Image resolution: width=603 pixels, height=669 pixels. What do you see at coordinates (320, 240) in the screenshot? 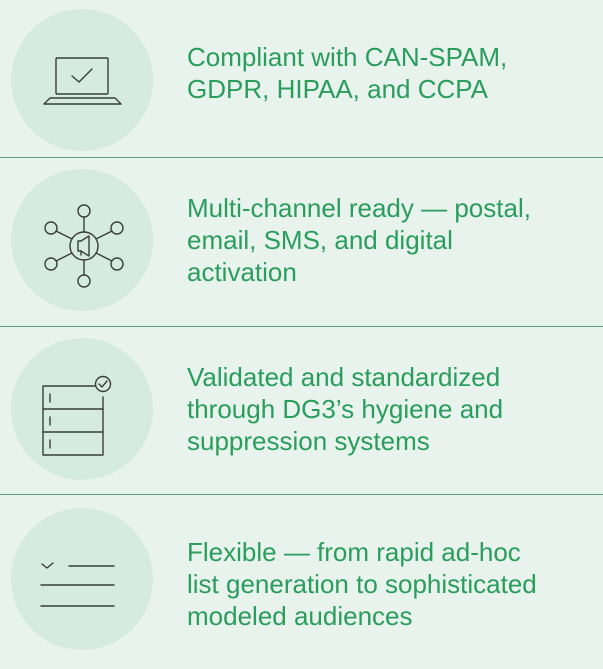
I see `feature-text-line: email, SMS, and digital` at bounding box center [320, 240].